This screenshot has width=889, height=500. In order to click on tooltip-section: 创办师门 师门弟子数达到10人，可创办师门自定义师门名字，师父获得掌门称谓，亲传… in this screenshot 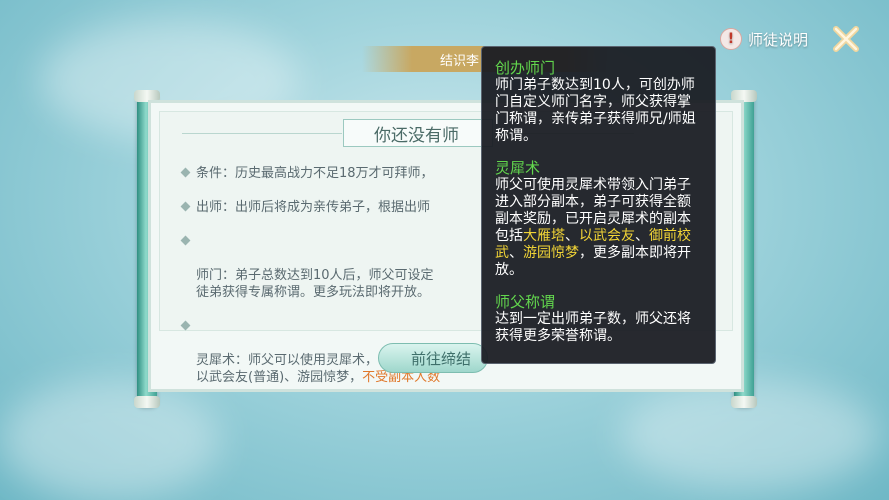, I will do `click(599, 102)`.